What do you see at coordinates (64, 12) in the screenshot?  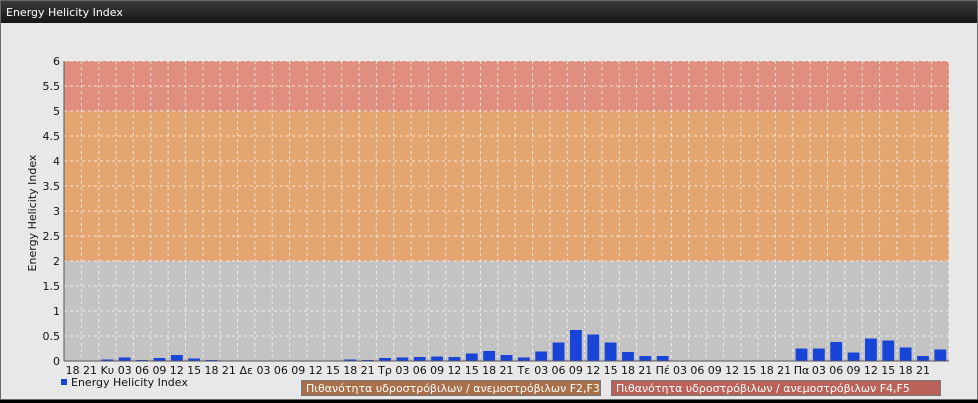 I see `window-title: Energy Helicity Index` at bounding box center [64, 12].